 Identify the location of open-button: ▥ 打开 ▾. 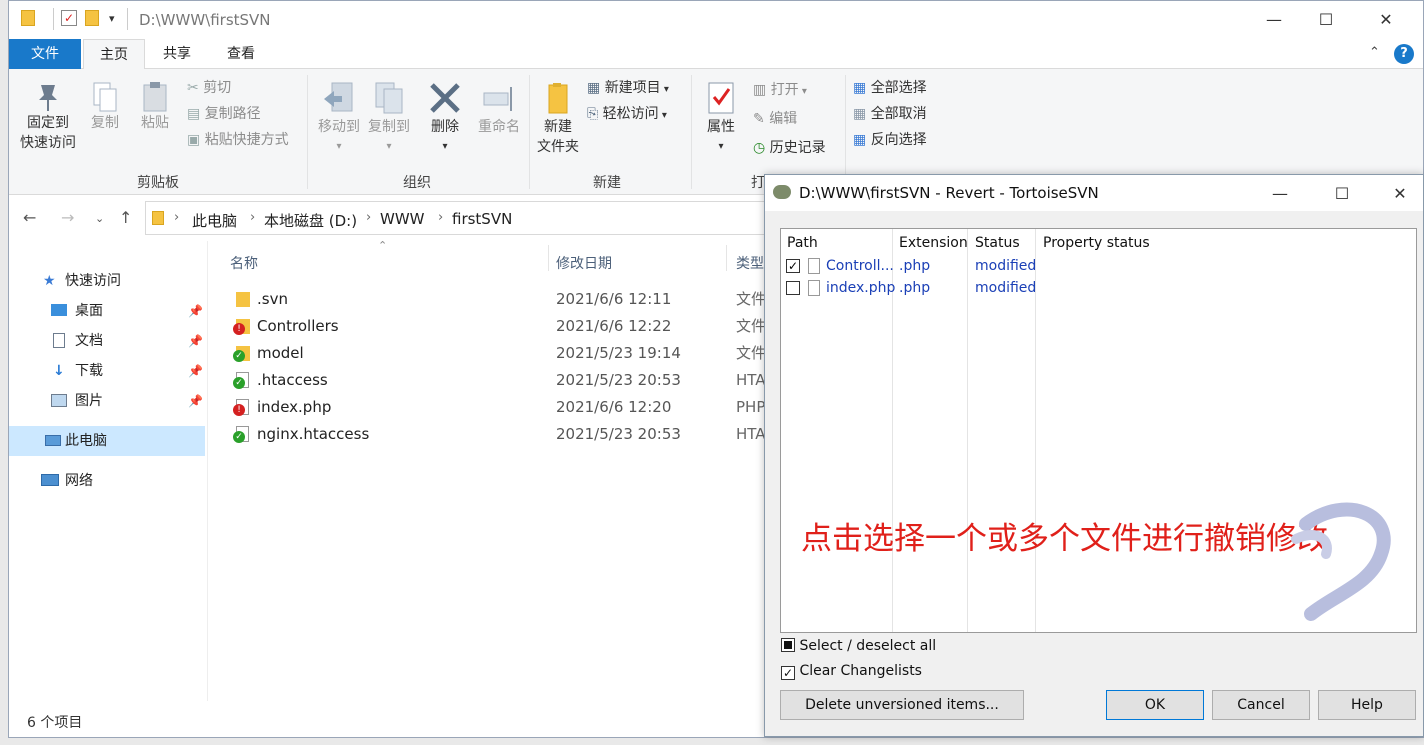
(780, 90).